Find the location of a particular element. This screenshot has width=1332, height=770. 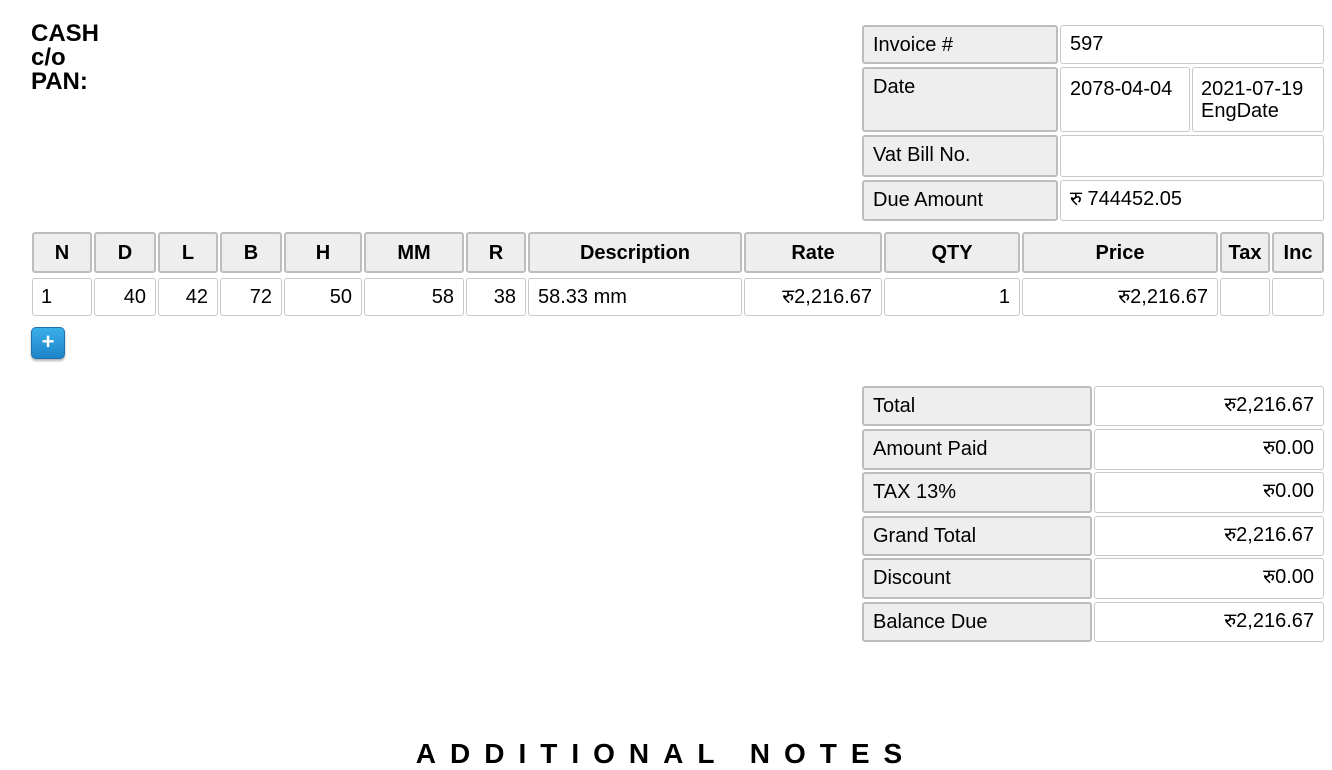

item-h-field: 50 is located at coordinates (323, 297).